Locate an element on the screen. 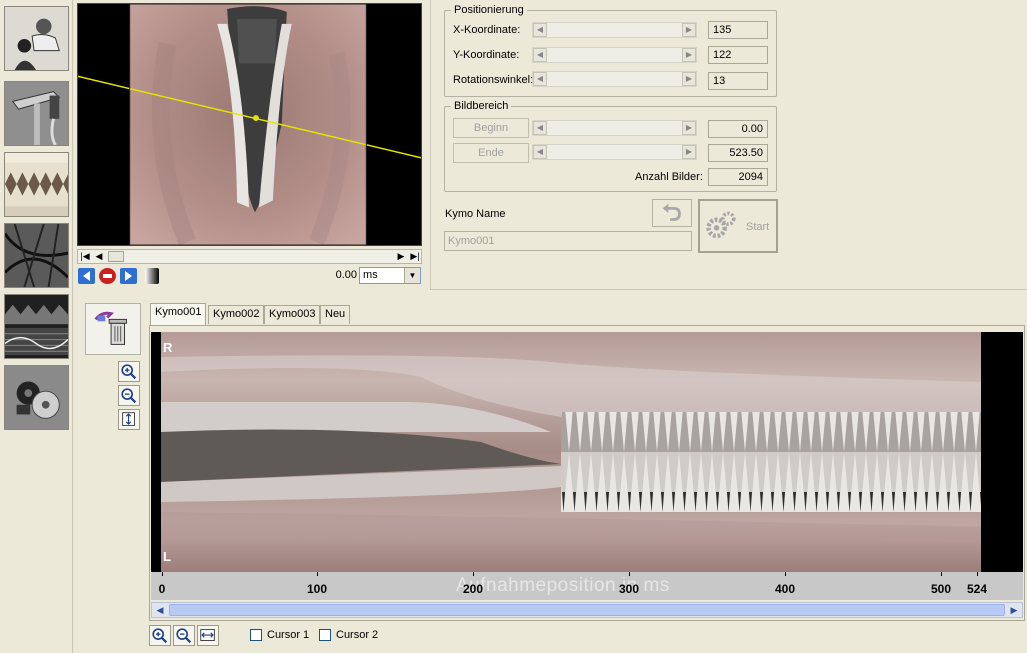  kymogram-icon is located at coordinates (36, 184).